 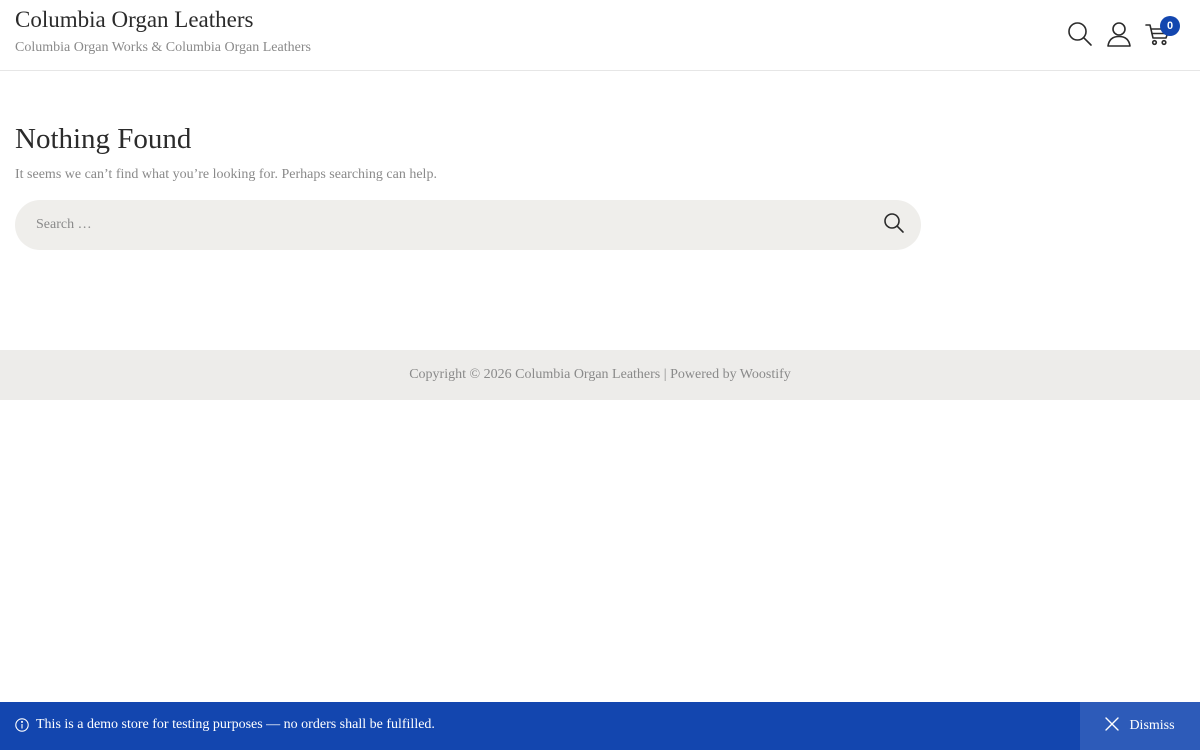 I want to click on search-submit-button, so click(x=894, y=225).